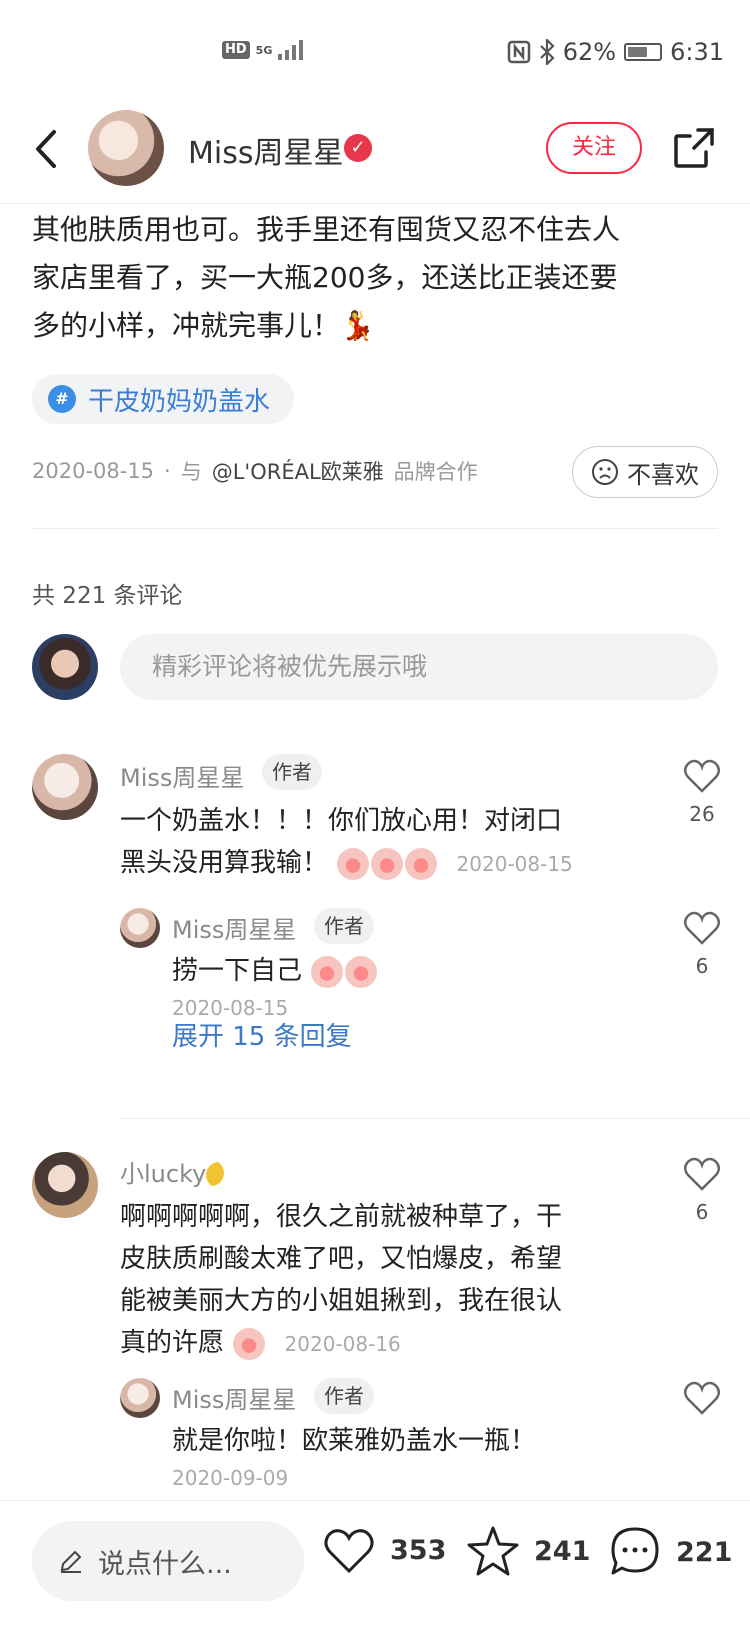 The width and height of the screenshot is (750, 1625). Describe the element at coordinates (341, 821) in the screenshot. I see `comment-line: 一个奶盖水！！！你们放心用！对闭口` at that location.